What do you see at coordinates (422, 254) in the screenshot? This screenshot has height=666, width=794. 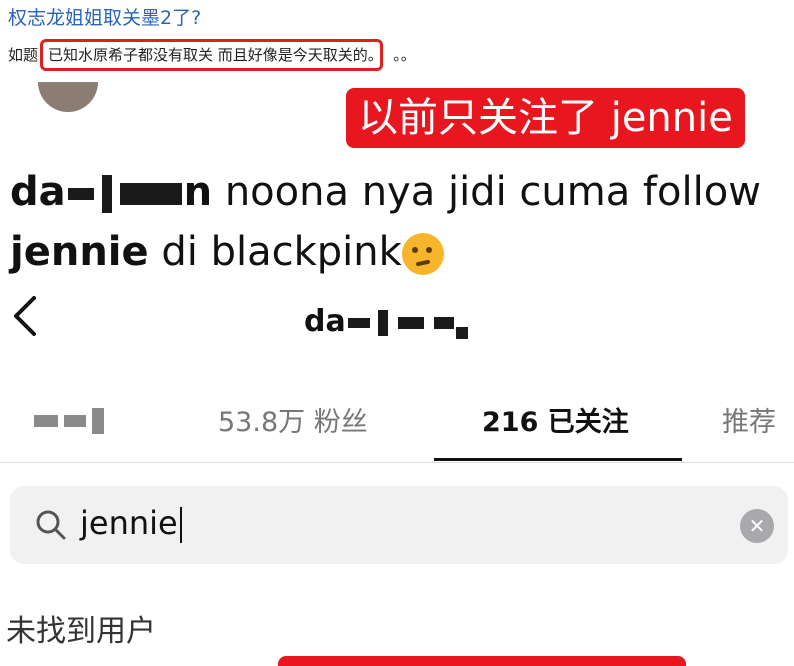 I see `thinking-face-icon` at bounding box center [422, 254].